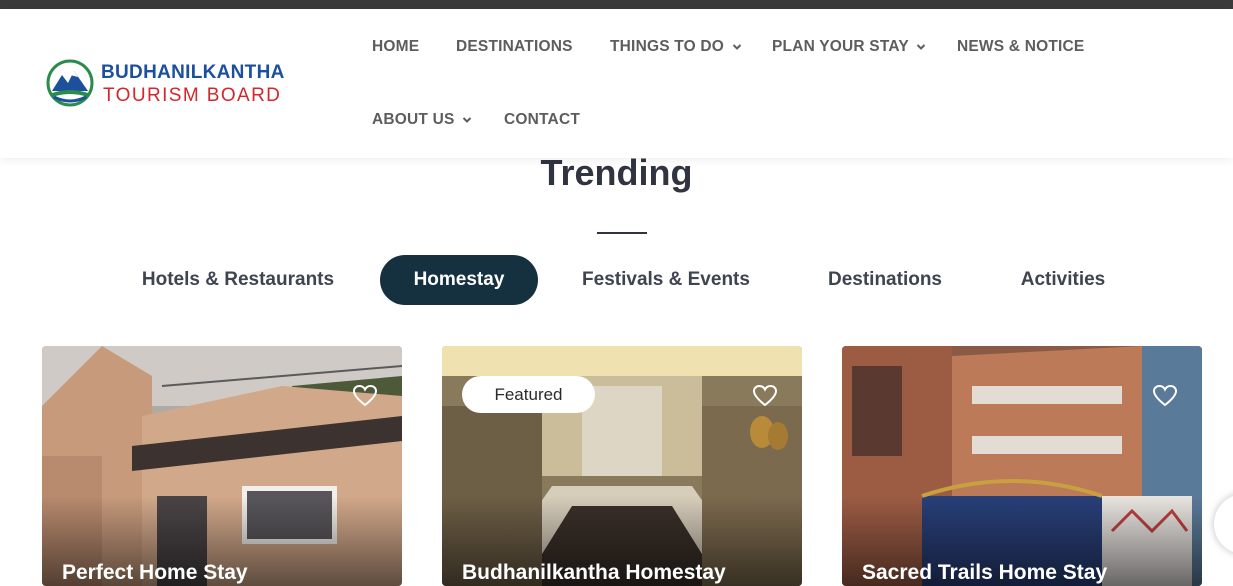  I want to click on section-title: Trending, so click(616, 172).